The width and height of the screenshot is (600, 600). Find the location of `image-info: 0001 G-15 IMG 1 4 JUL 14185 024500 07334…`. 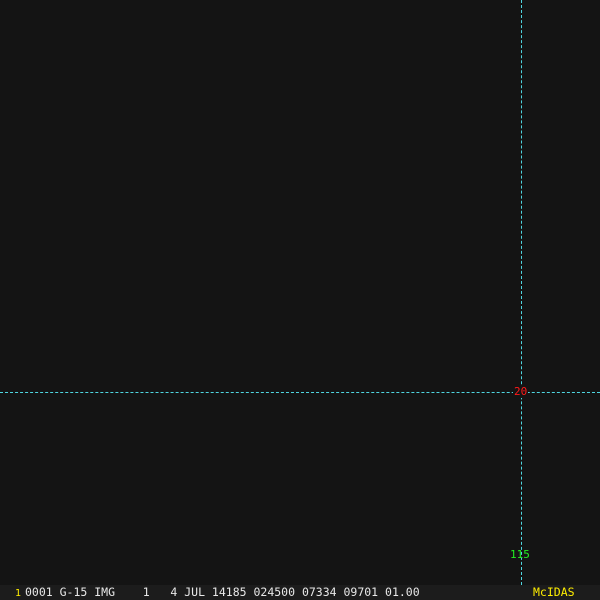

image-info: 0001 G-15 IMG 1 4 JUL 14185 024500 07334… is located at coordinates (222, 592).